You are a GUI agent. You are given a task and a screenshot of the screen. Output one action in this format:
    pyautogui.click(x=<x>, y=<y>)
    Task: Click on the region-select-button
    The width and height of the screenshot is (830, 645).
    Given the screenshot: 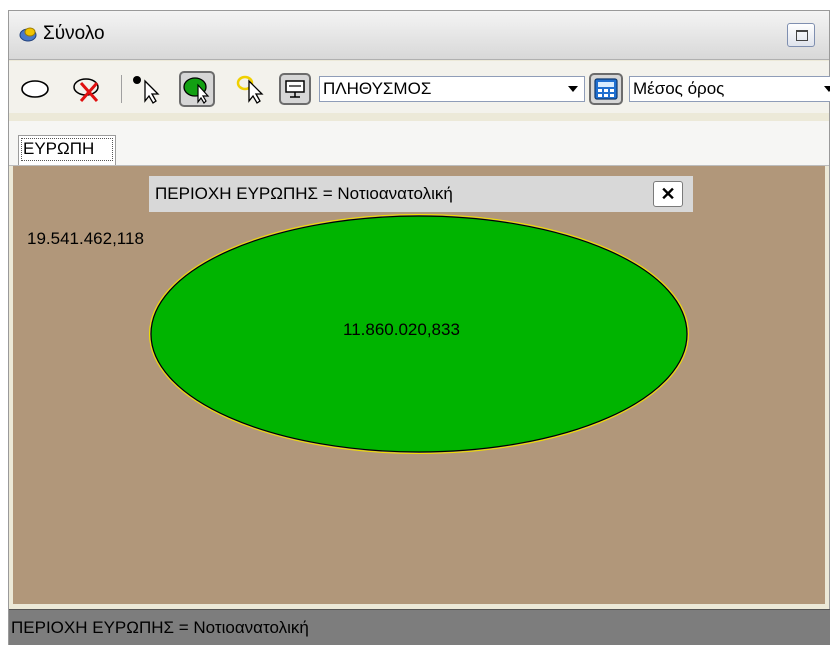 What is the action you would take?
    pyautogui.click(x=197, y=89)
    